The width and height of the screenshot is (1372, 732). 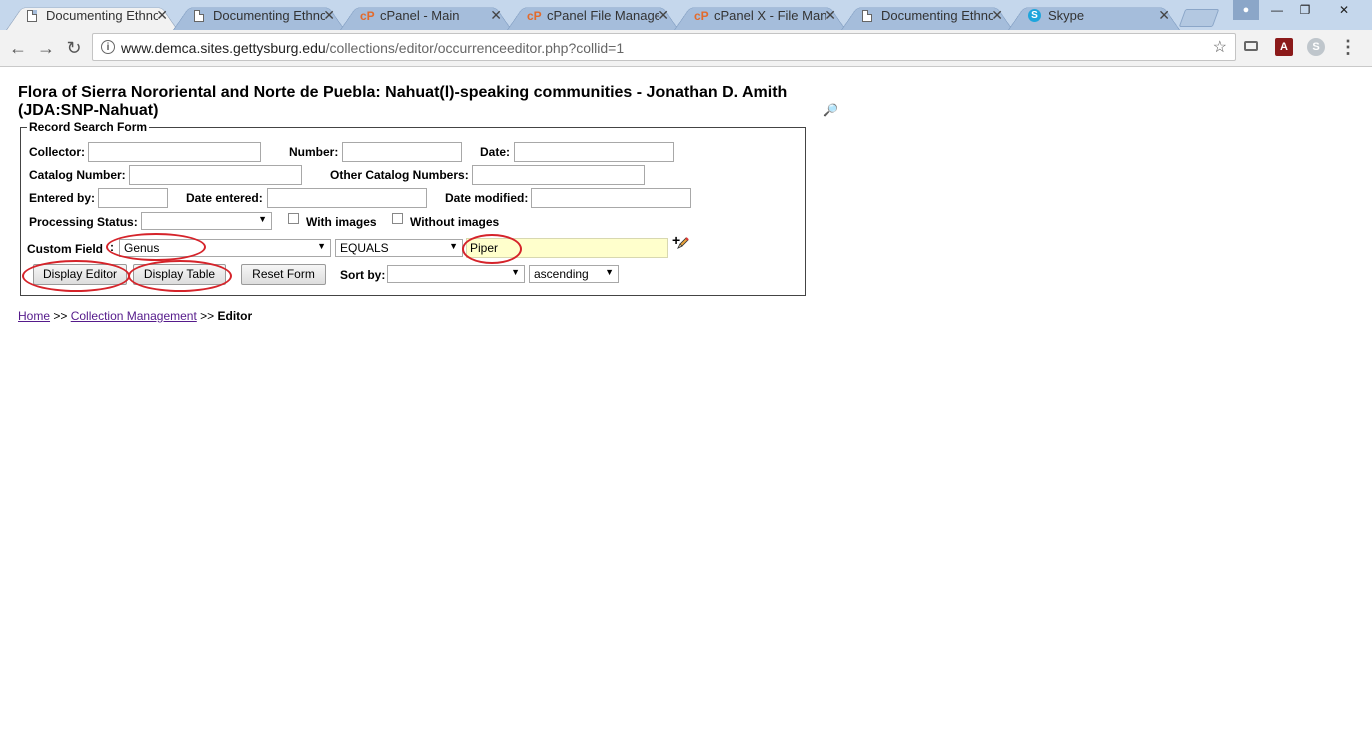 What do you see at coordinates (683, 243) in the screenshot?
I see `pencil-icon` at bounding box center [683, 243].